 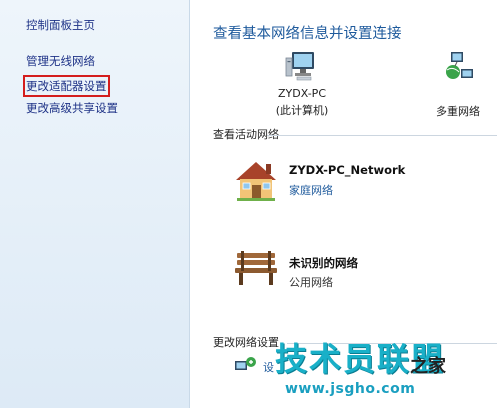 What do you see at coordinates (302, 84) in the screenshot?
I see `computer-node: ZYDX-PC (此计算机)` at bounding box center [302, 84].